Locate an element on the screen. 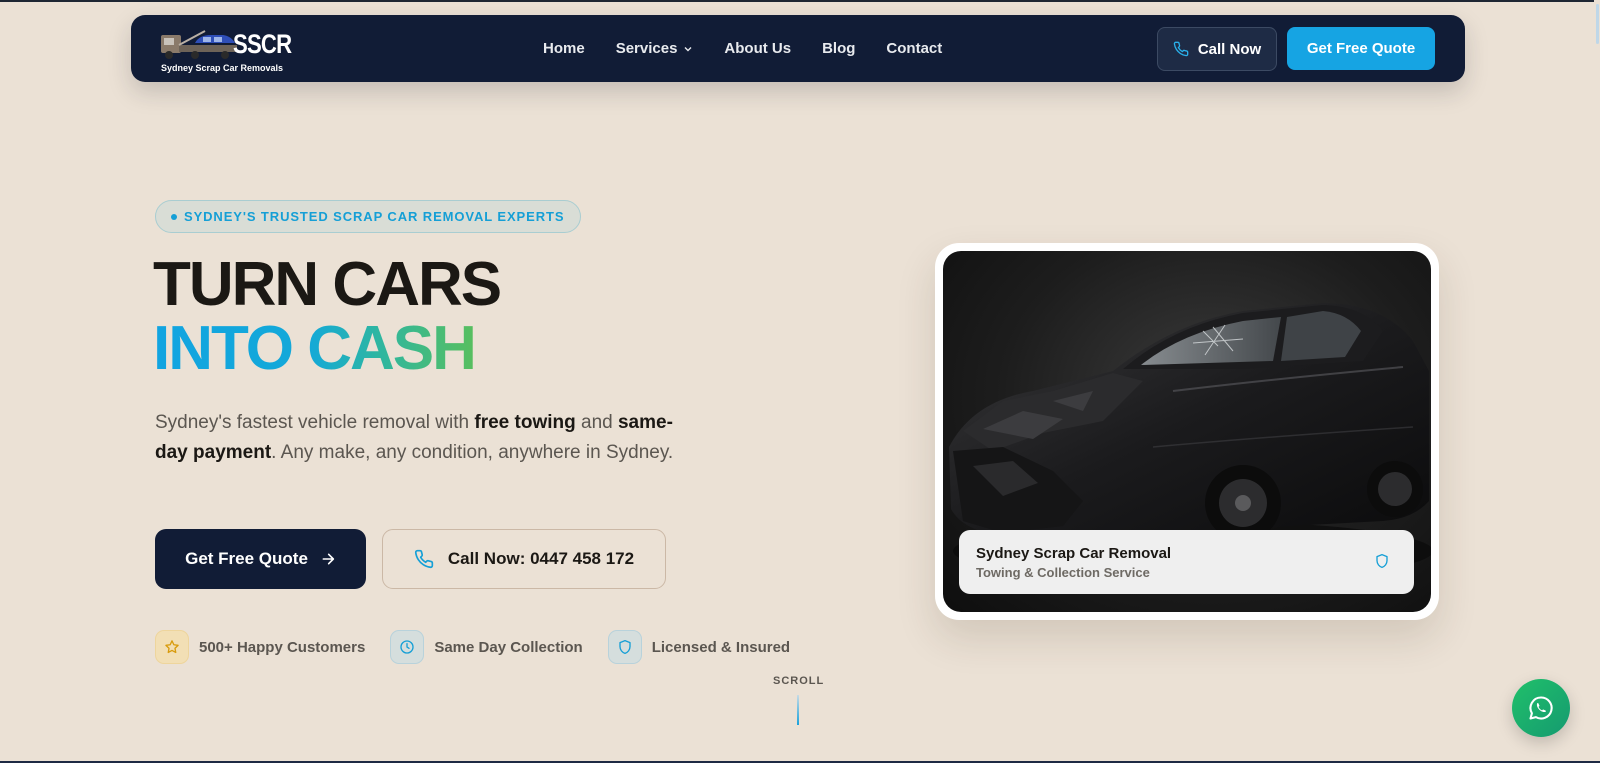 The image size is (1600, 763). call-now-button: Call Now is located at coordinates (1217, 49).